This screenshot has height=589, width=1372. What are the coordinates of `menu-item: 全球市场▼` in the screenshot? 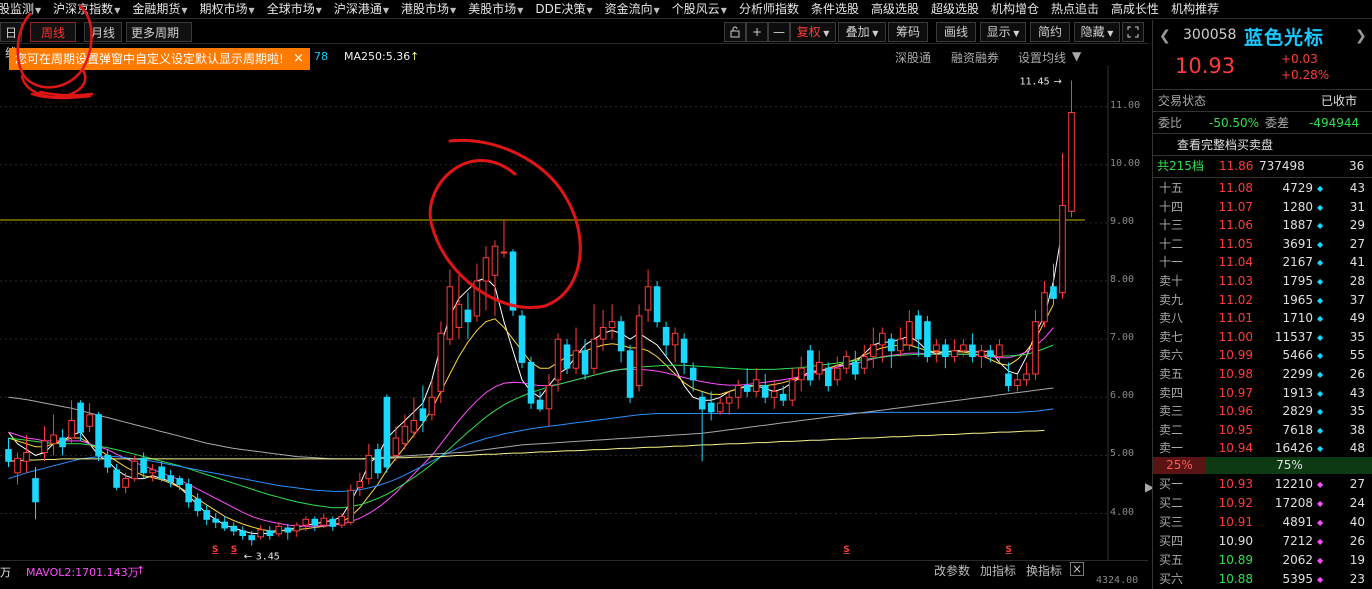 It's located at (294, 9).